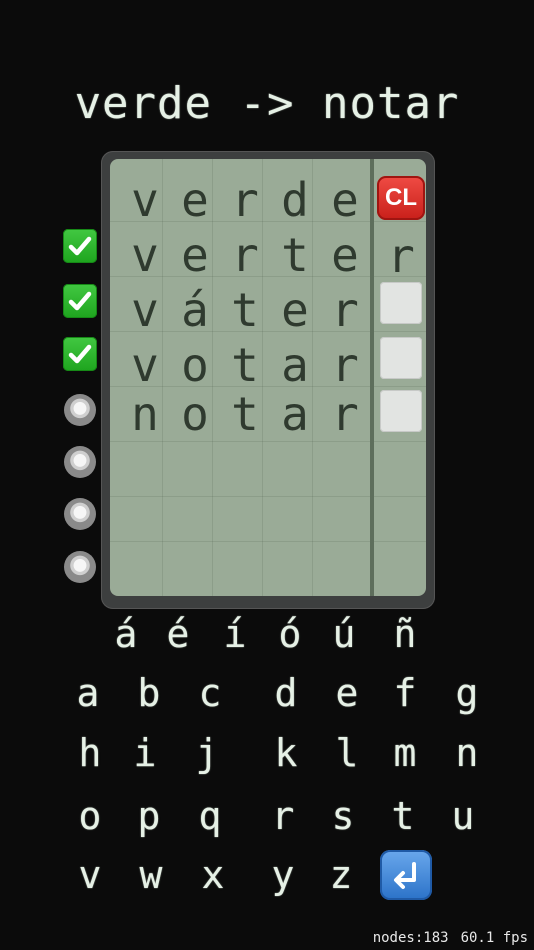 Image resolution: width=534 pixels, height=950 pixels. I want to click on key-u: u, so click(463, 816).